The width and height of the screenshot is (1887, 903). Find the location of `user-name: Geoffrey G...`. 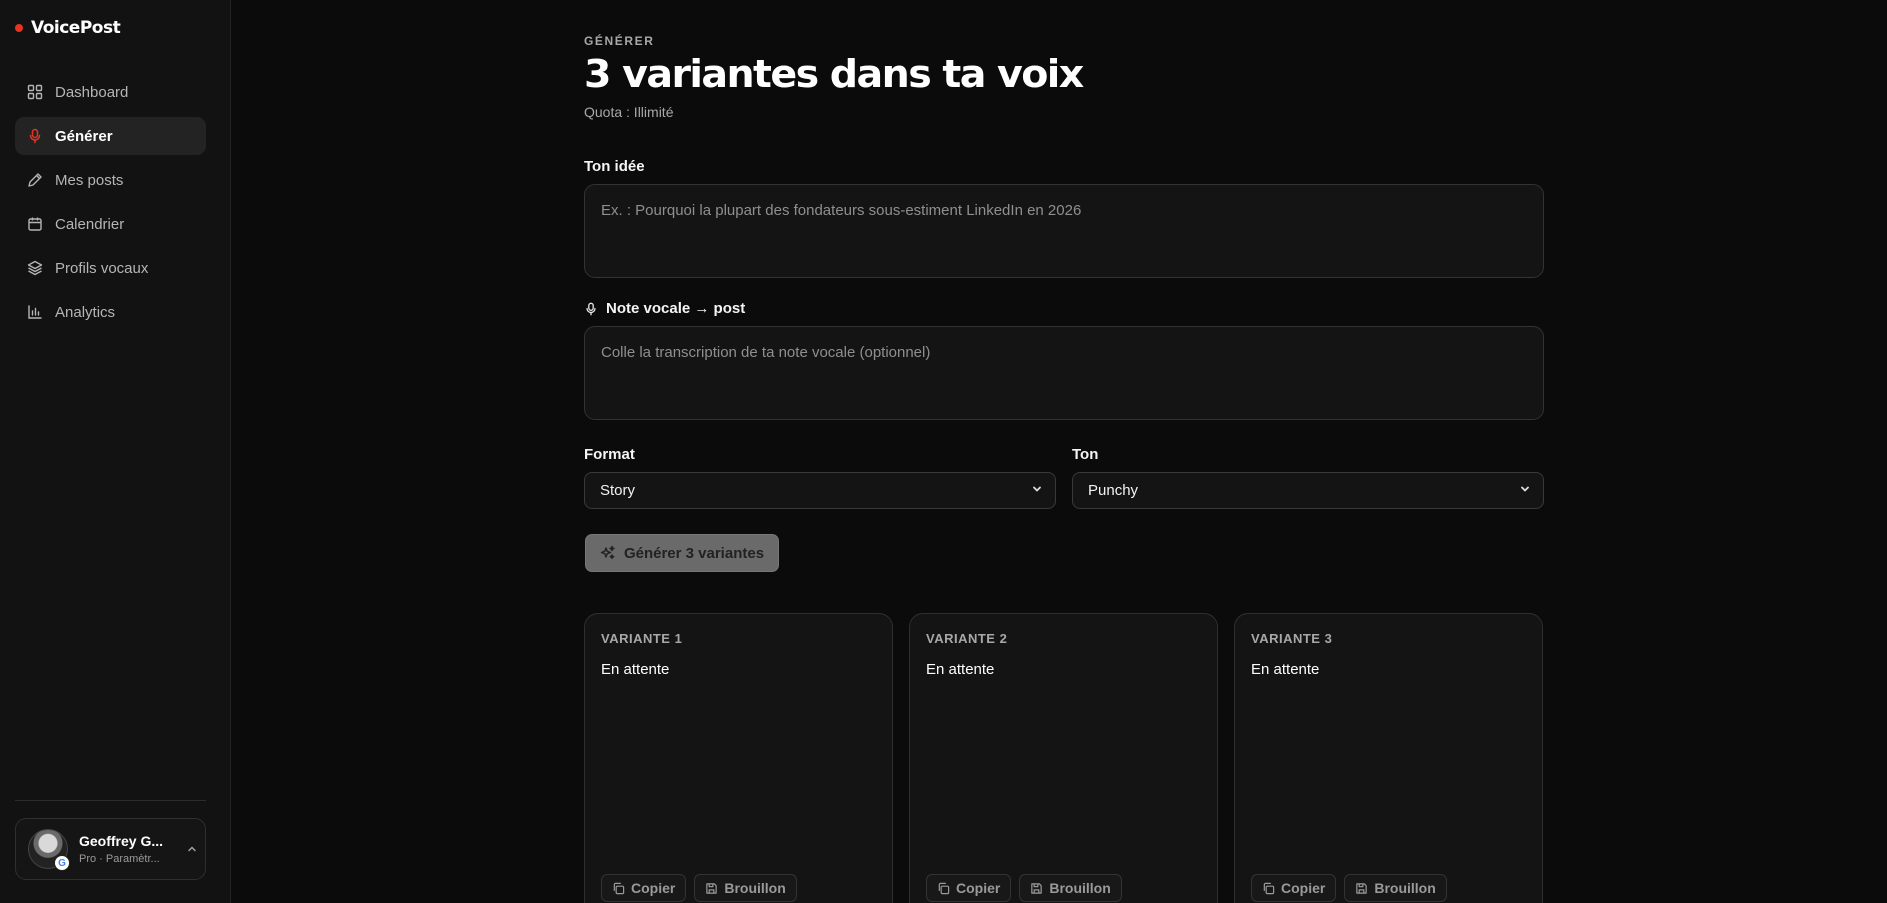

user-name: Geoffrey G... is located at coordinates (121, 841).